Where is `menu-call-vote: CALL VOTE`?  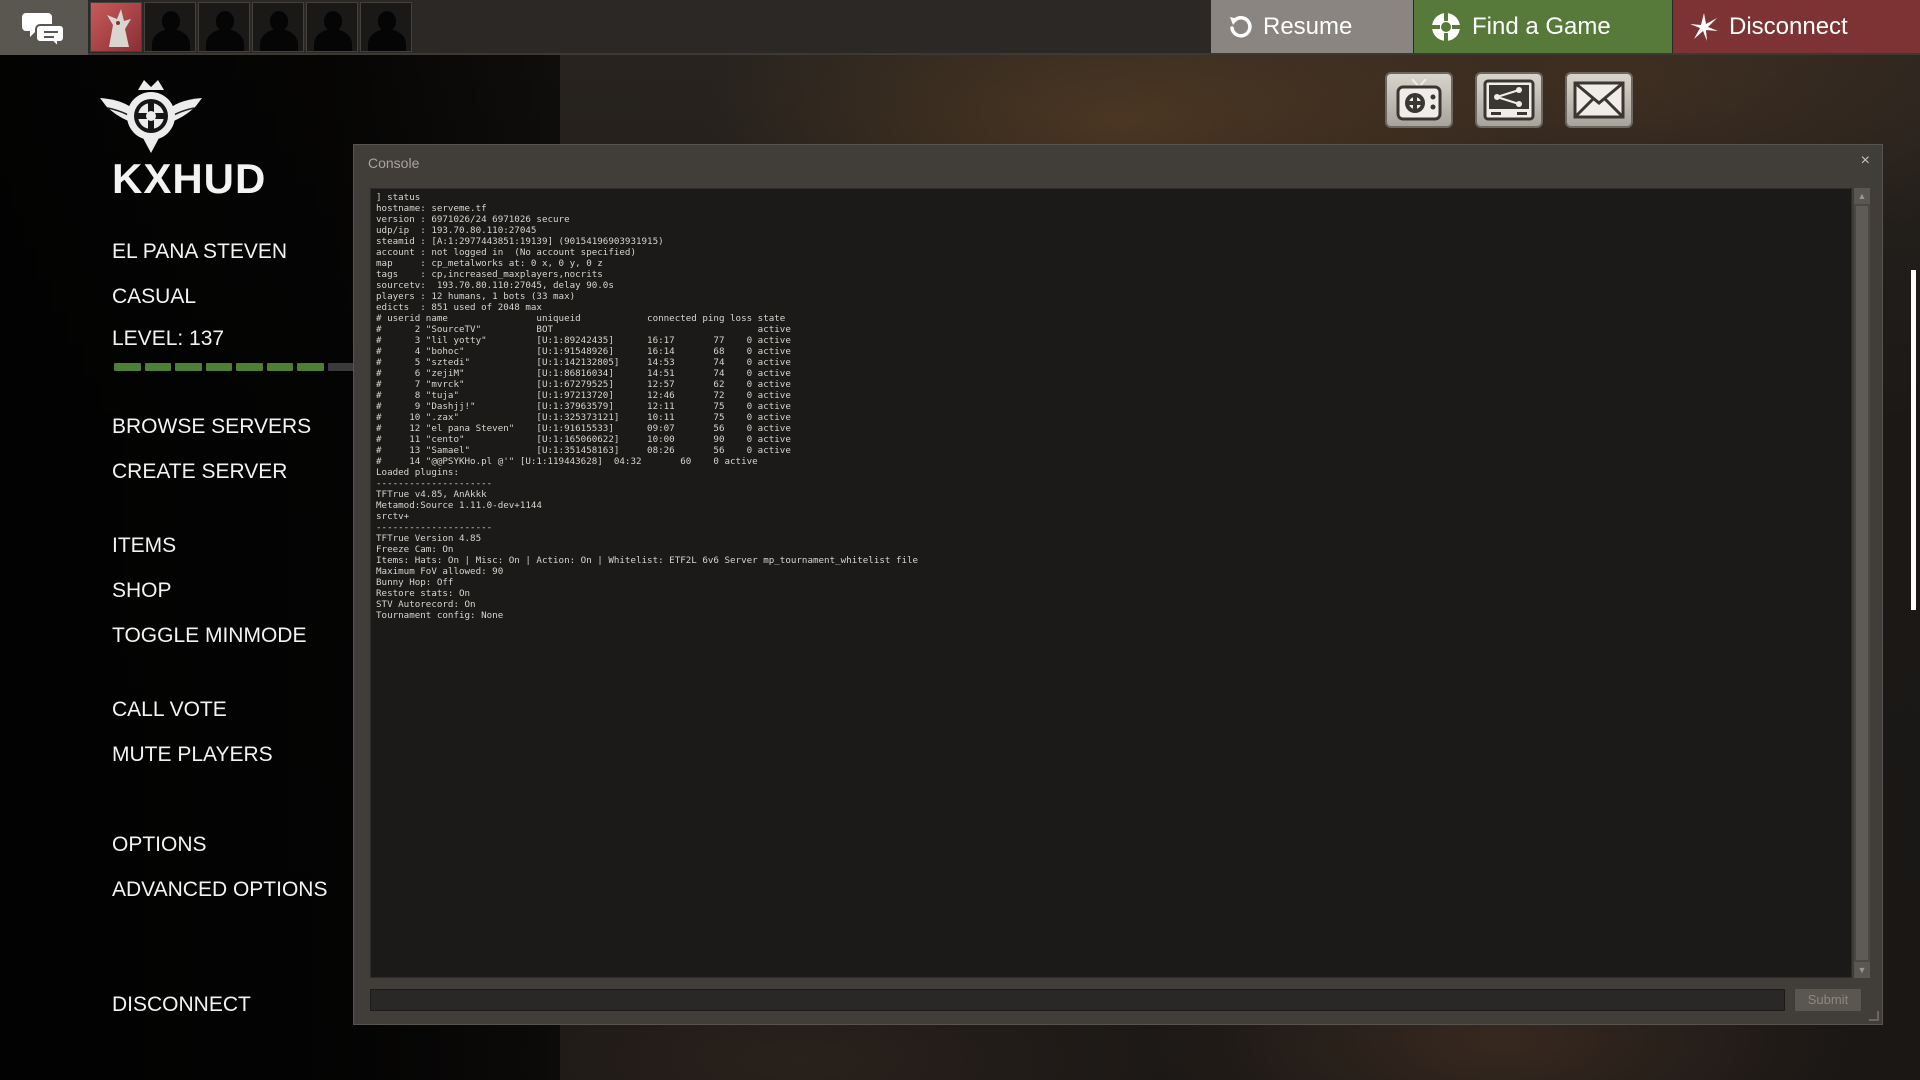
menu-call-vote: CALL VOTE is located at coordinates (169, 710).